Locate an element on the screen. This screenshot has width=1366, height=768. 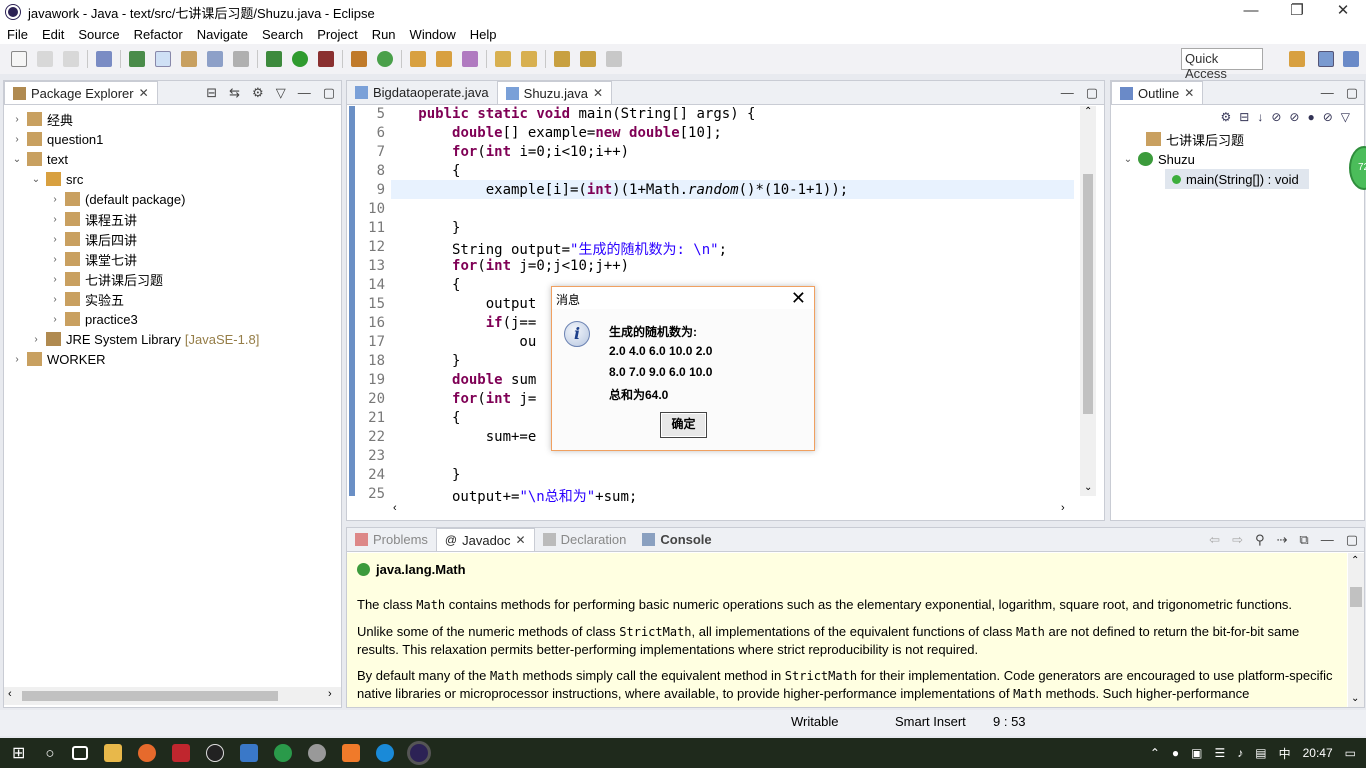
debug-icon is located at coordinates (274, 59).